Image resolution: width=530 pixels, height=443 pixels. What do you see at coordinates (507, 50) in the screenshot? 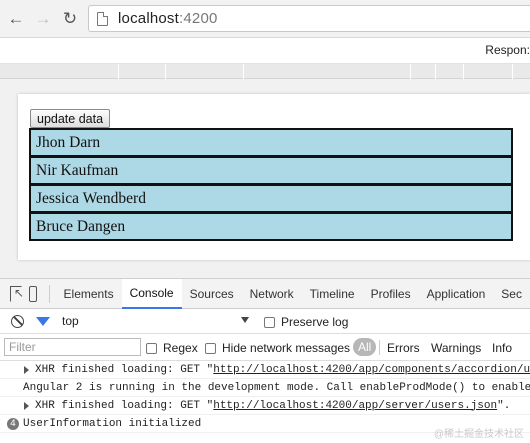
I see `responsive-dropdown: Respon:` at bounding box center [507, 50].